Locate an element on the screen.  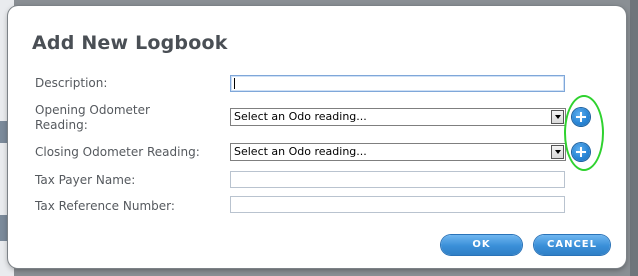
description-label: Description: is located at coordinates (71, 83).